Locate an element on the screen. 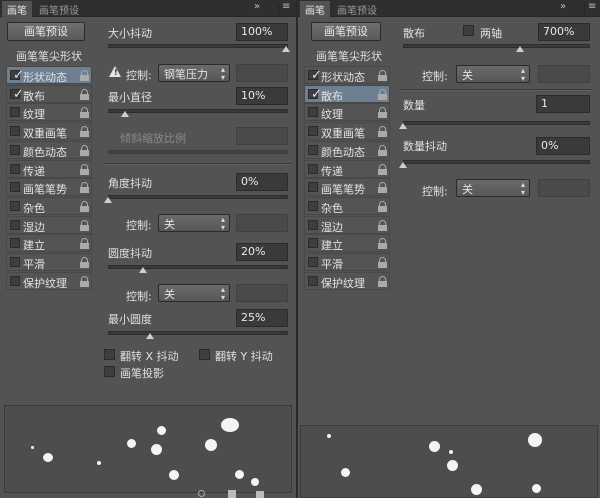 The height and width of the screenshot is (498, 600). size-jitter-slider is located at coordinates (198, 46).